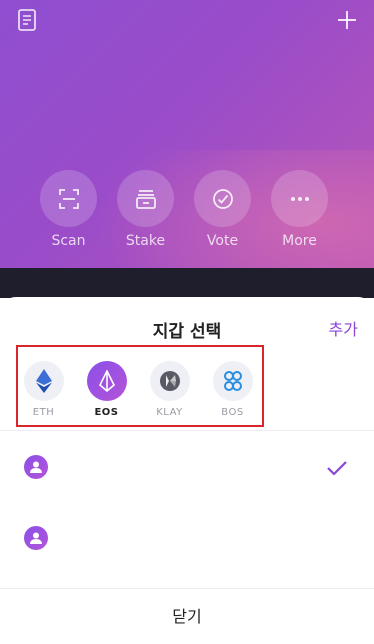 The height and width of the screenshot is (644, 374). I want to click on wallet-row-selected, so click(187, 467).